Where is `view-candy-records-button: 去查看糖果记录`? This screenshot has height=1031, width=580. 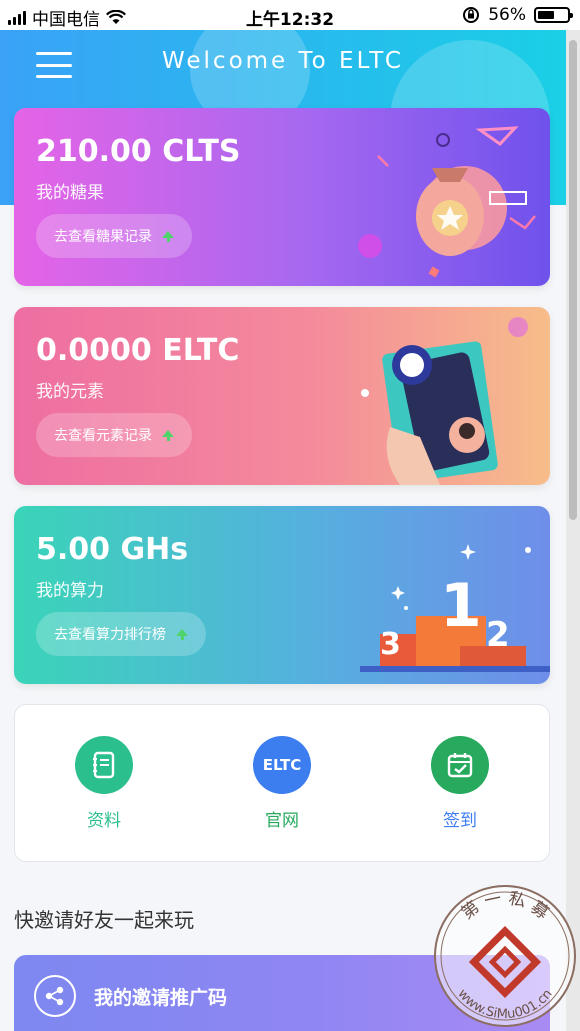 view-candy-records-button: 去查看糖果记录 is located at coordinates (114, 236).